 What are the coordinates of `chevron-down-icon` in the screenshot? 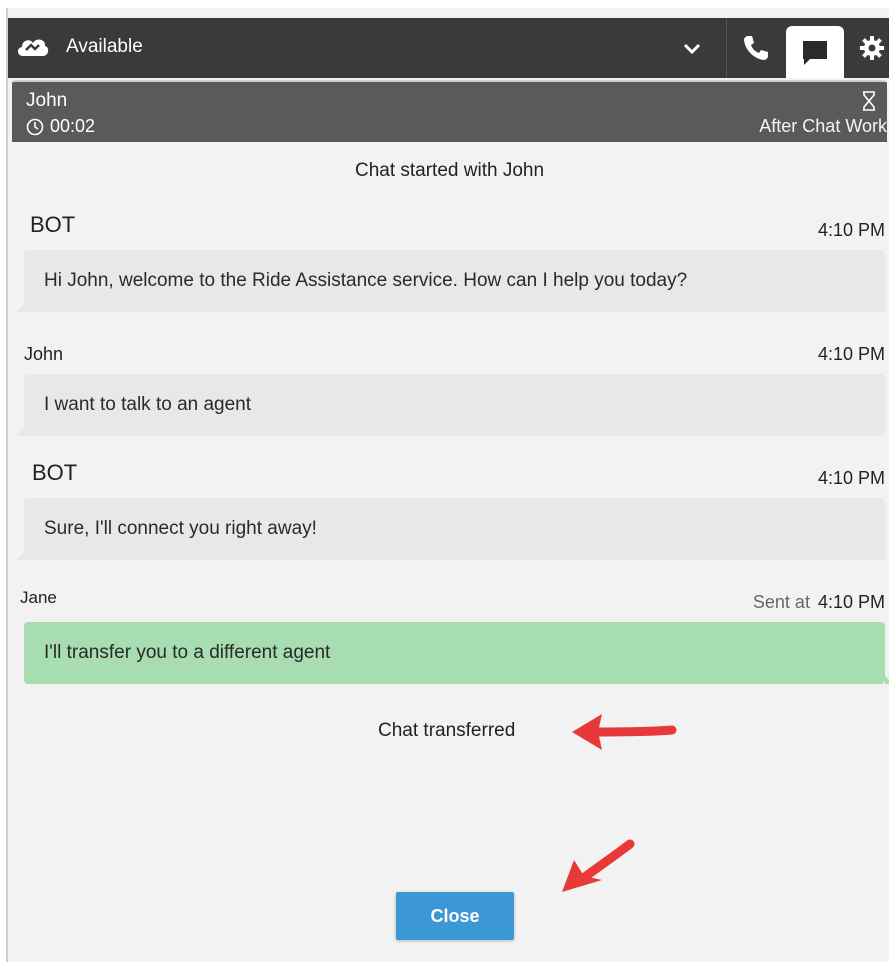 It's located at (692, 48).